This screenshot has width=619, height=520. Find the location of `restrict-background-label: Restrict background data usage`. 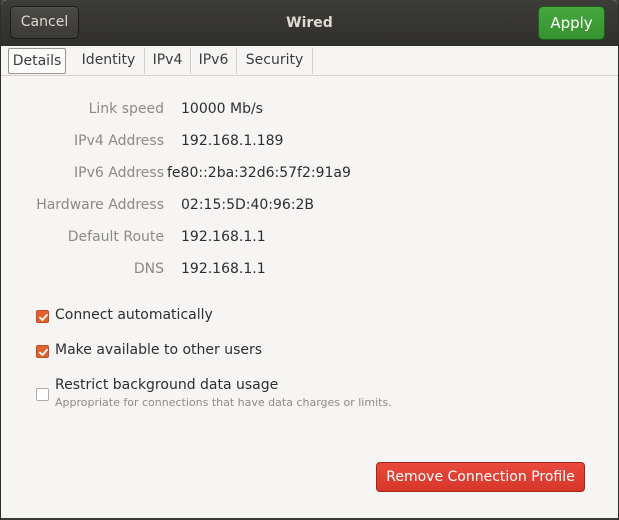

restrict-background-label: Restrict background data usage is located at coordinates (167, 385).